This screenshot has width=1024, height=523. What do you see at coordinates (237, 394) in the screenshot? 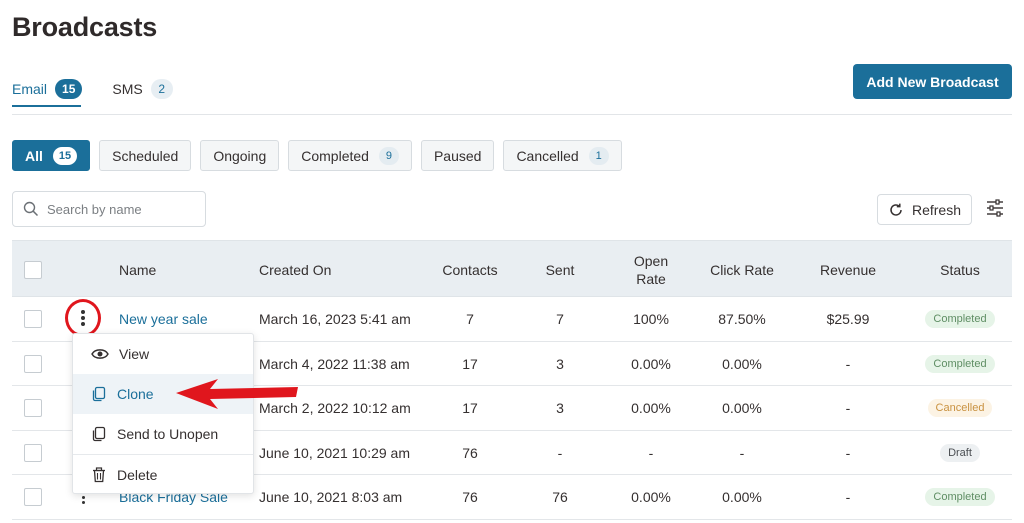
I see `annotation-arrow-icon` at bounding box center [237, 394].